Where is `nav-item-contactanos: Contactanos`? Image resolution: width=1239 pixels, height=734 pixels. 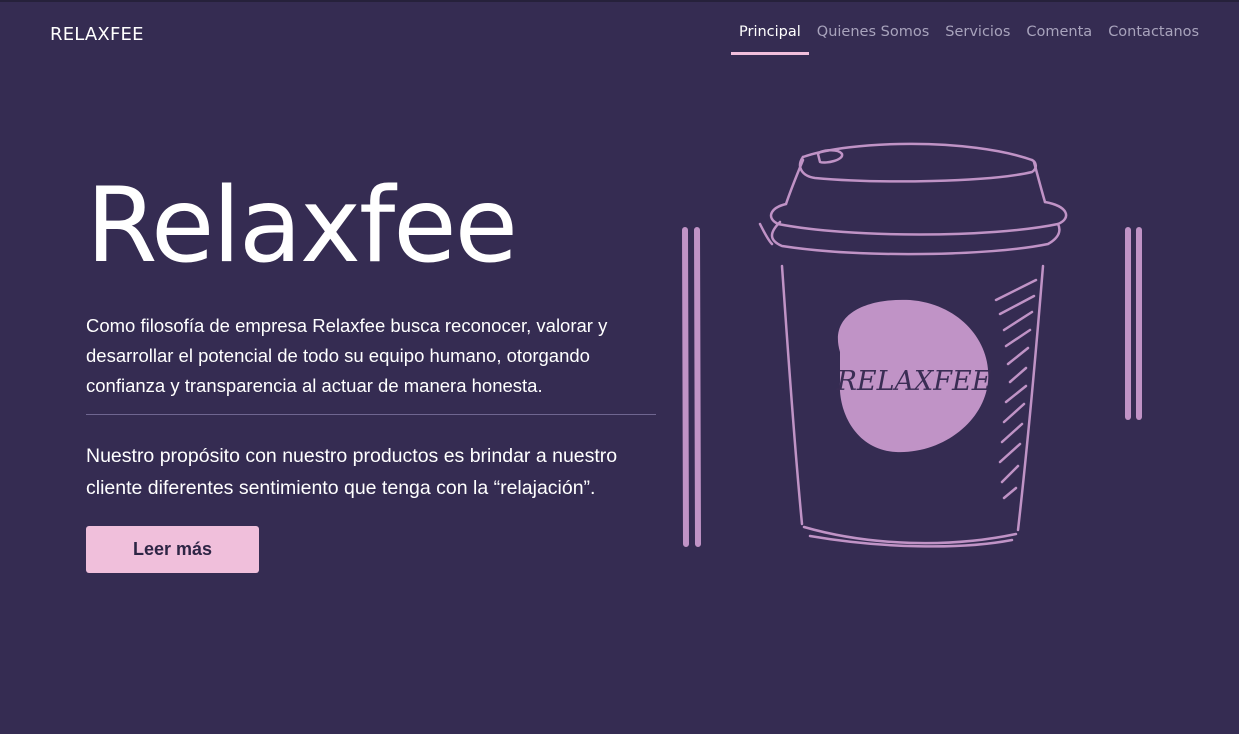 nav-item-contactanos: Contactanos is located at coordinates (1153, 39).